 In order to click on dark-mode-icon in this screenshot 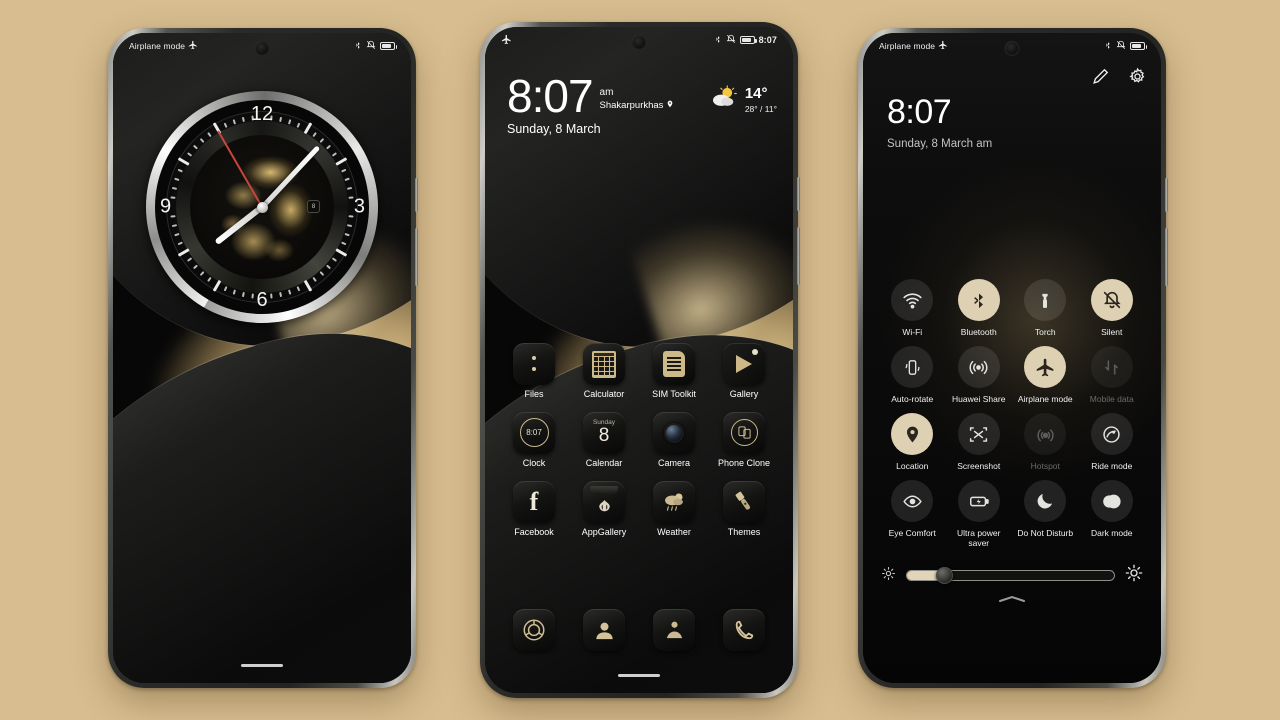, I will do `click(1111, 501)`.